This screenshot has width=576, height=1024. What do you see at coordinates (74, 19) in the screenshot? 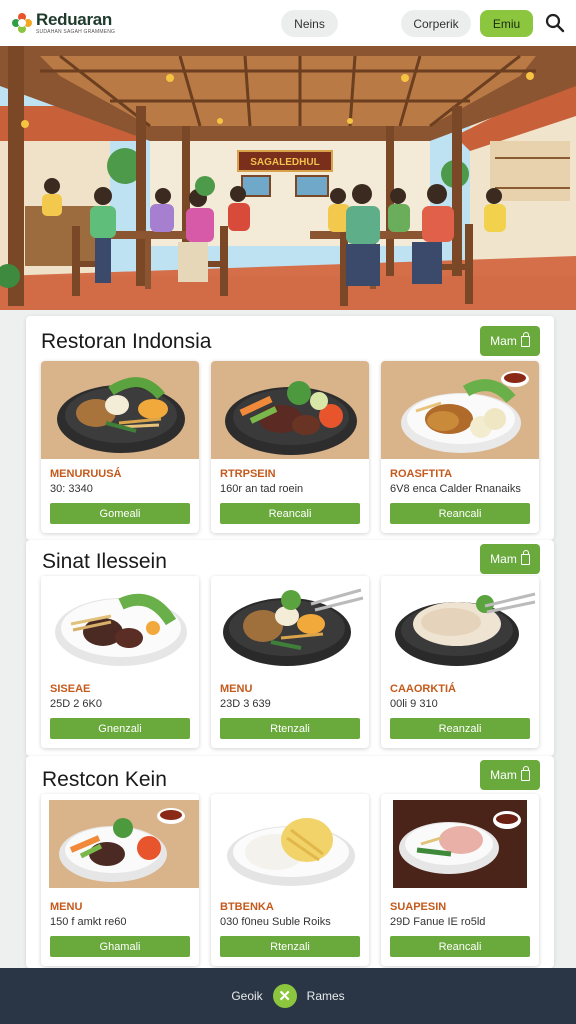
I see `brand-name: Reduaran` at bounding box center [74, 19].